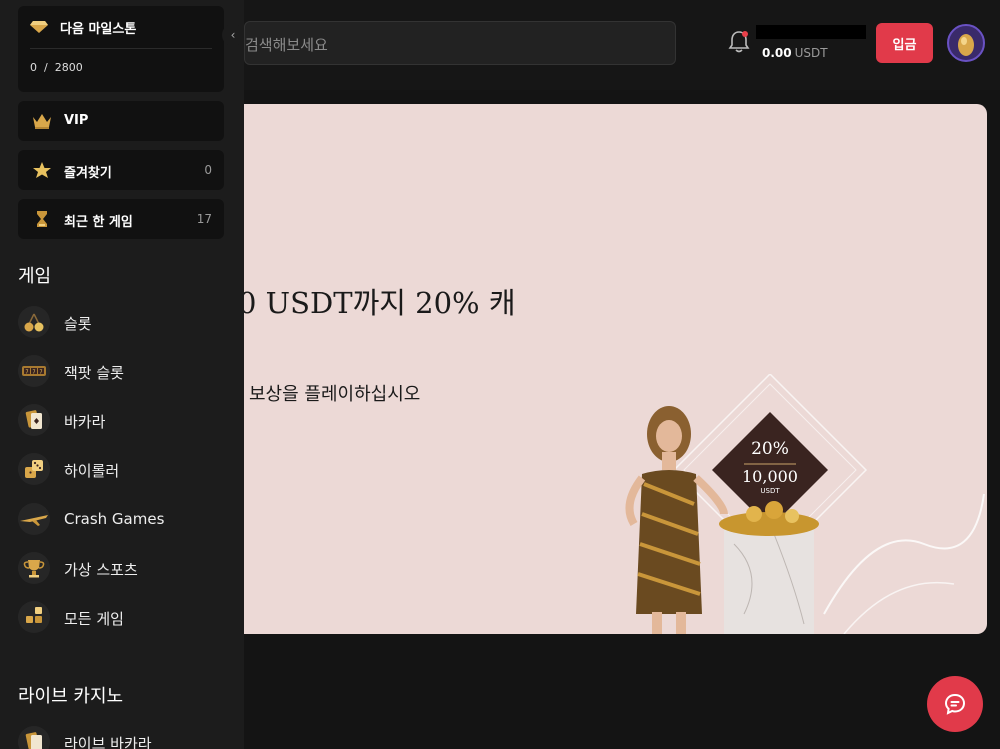 This screenshot has width=1000, height=749. What do you see at coordinates (805, 504) in the screenshot?
I see `promo-illustration: 20% 10,000 USDT` at bounding box center [805, 504].